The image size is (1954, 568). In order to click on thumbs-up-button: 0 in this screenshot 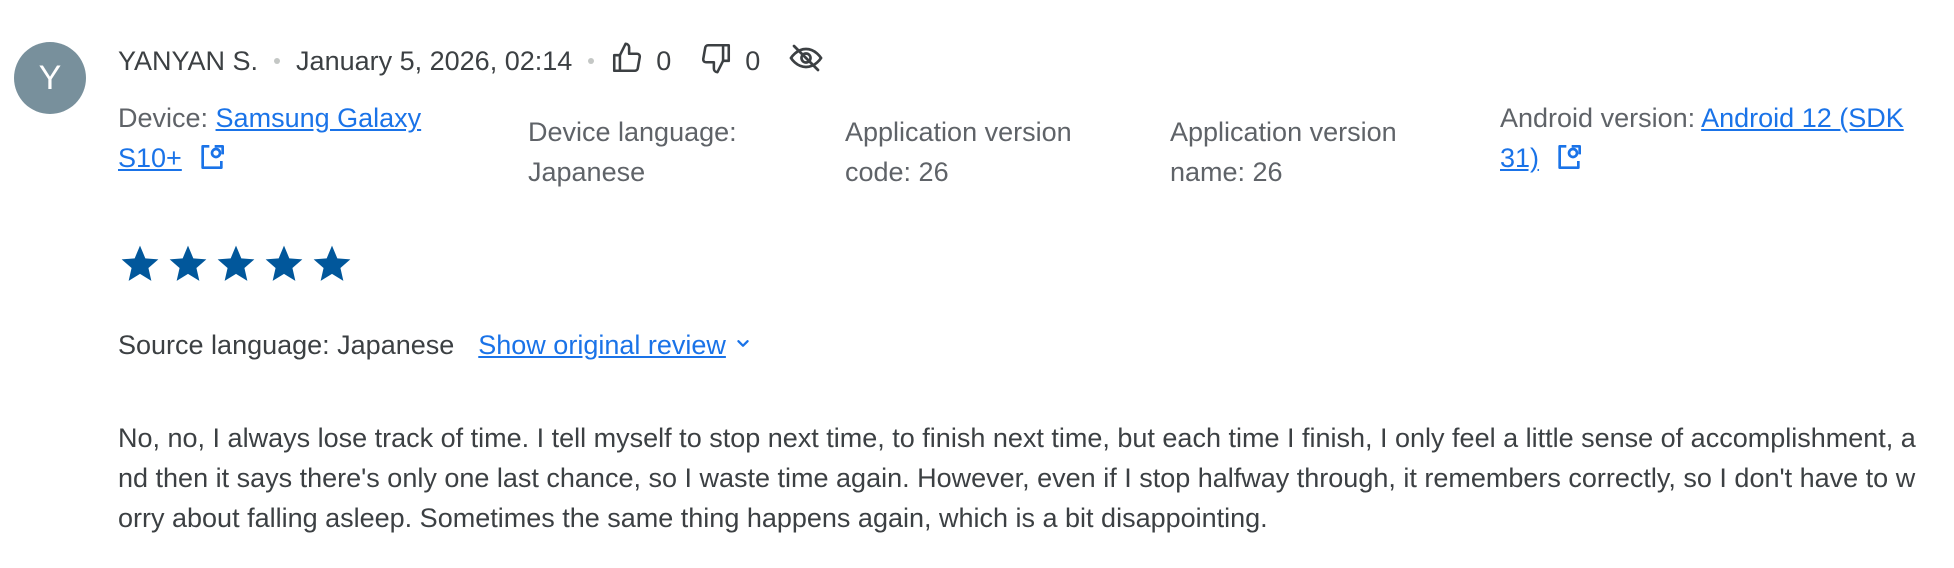, I will do `click(640, 61)`.